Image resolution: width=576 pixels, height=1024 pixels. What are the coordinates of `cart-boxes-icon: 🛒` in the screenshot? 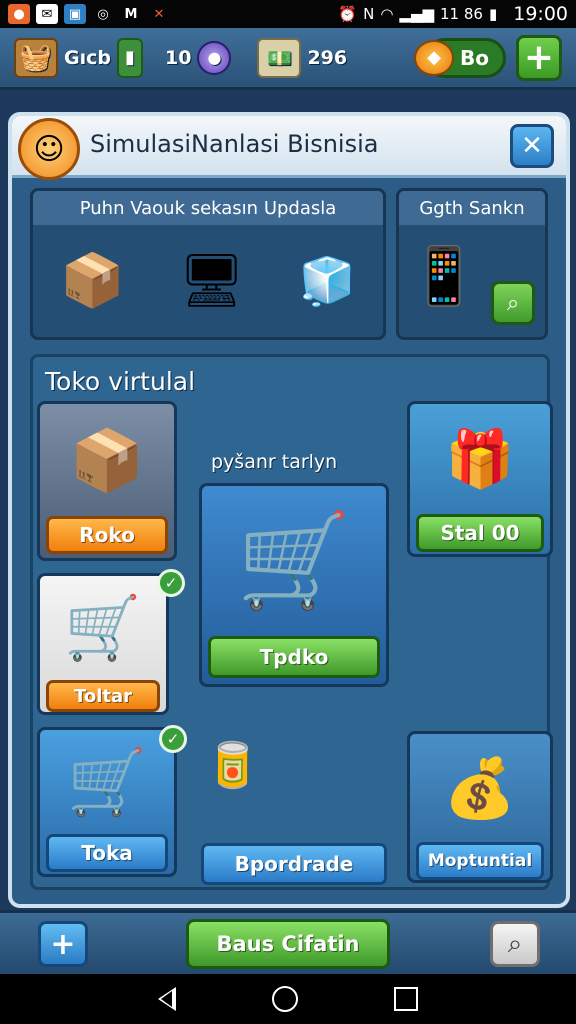 It's located at (103, 627).